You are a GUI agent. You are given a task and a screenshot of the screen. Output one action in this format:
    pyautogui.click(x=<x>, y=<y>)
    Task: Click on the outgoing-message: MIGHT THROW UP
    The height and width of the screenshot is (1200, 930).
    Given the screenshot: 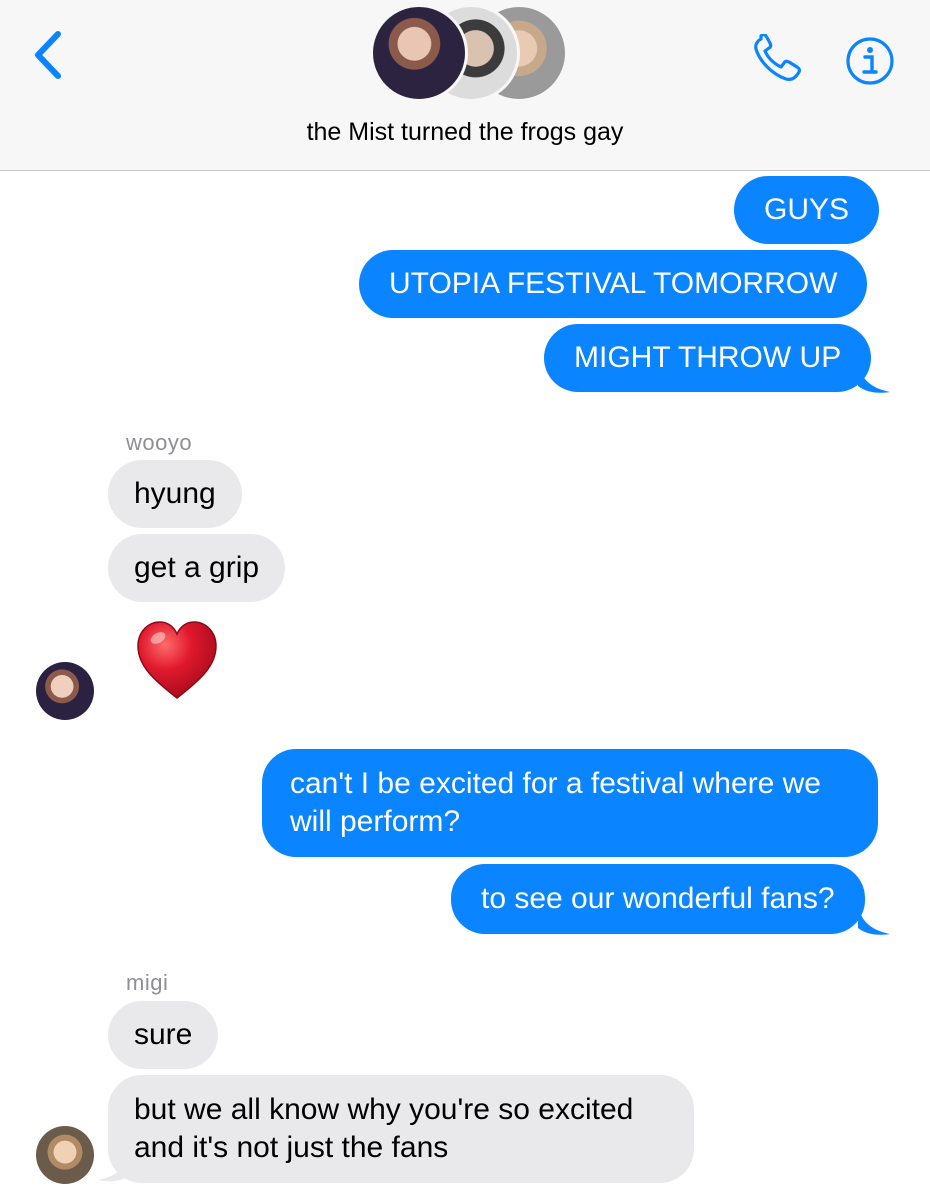 What is the action you would take?
    pyautogui.click(x=708, y=358)
    